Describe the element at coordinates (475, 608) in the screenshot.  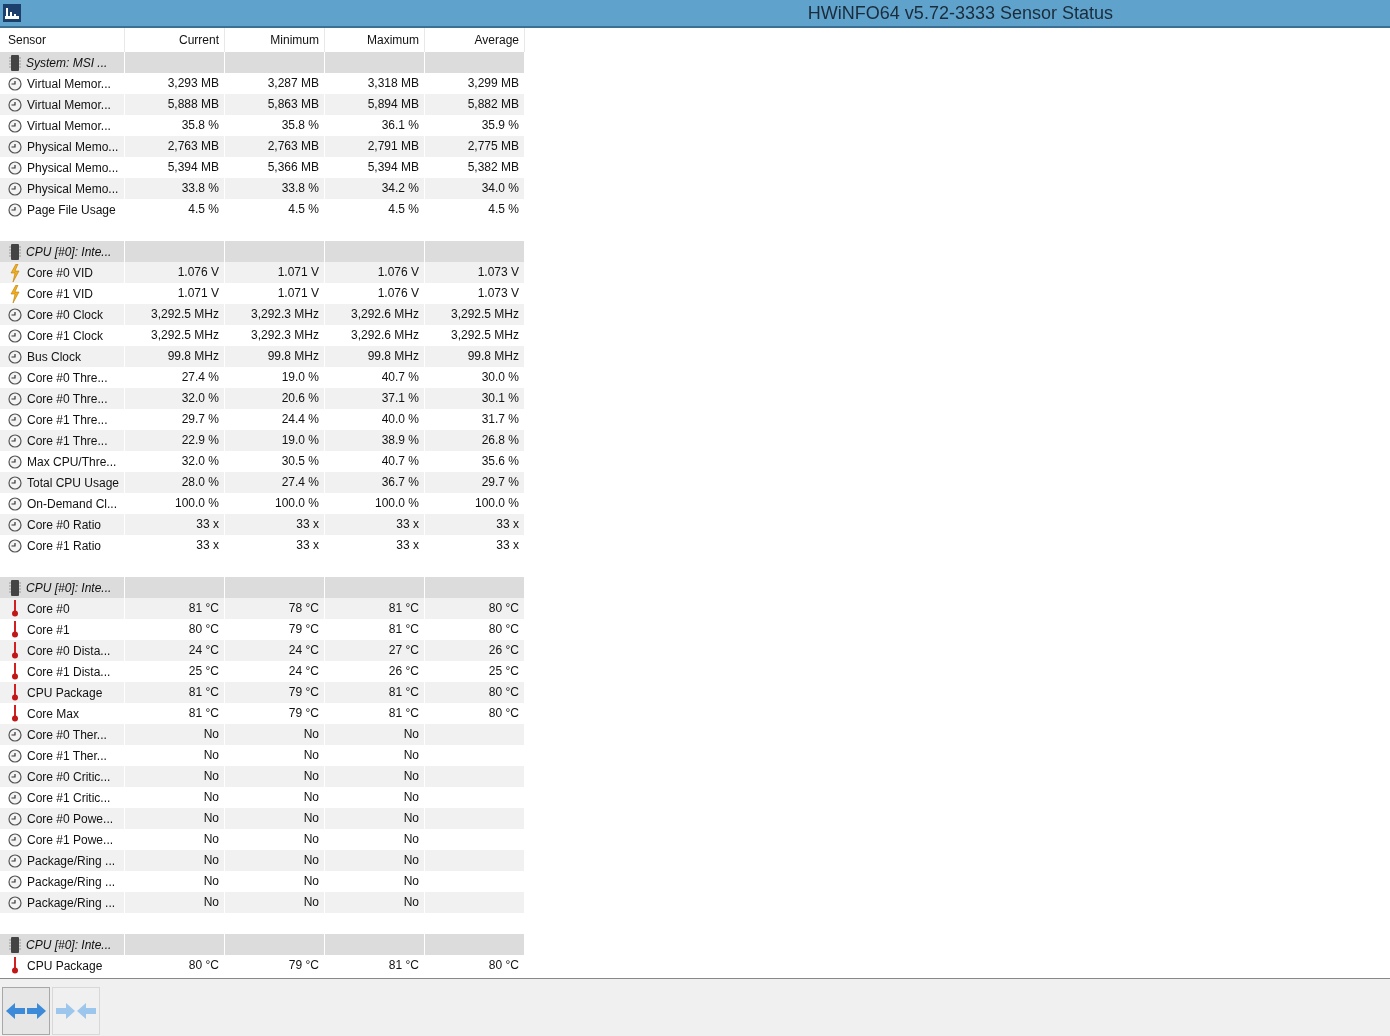
I see `table-cell: 80 °C` at that location.